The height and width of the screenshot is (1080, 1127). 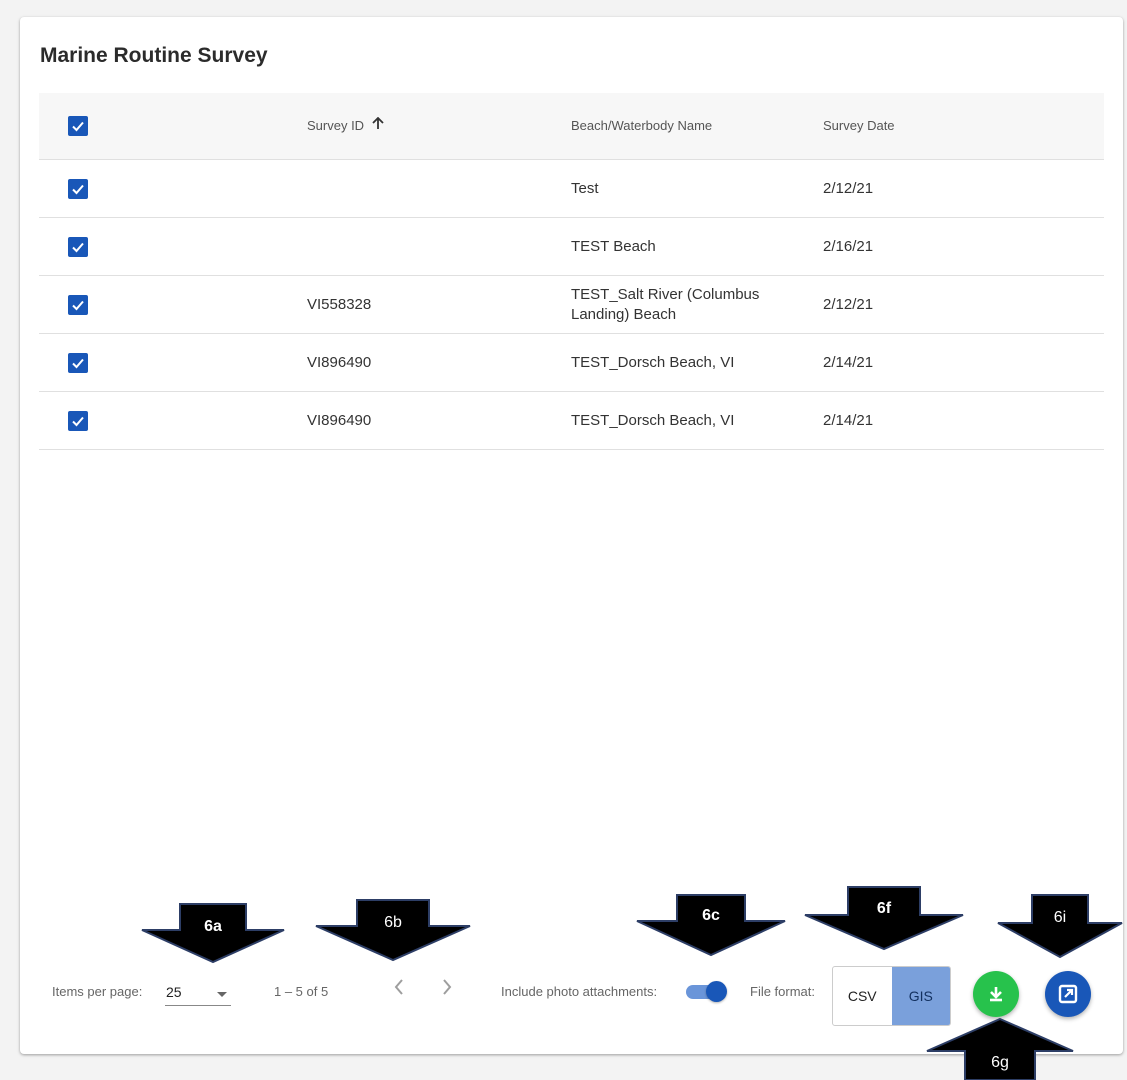 What do you see at coordinates (174, 992) in the screenshot?
I see `items-per-page-value: 25` at bounding box center [174, 992].